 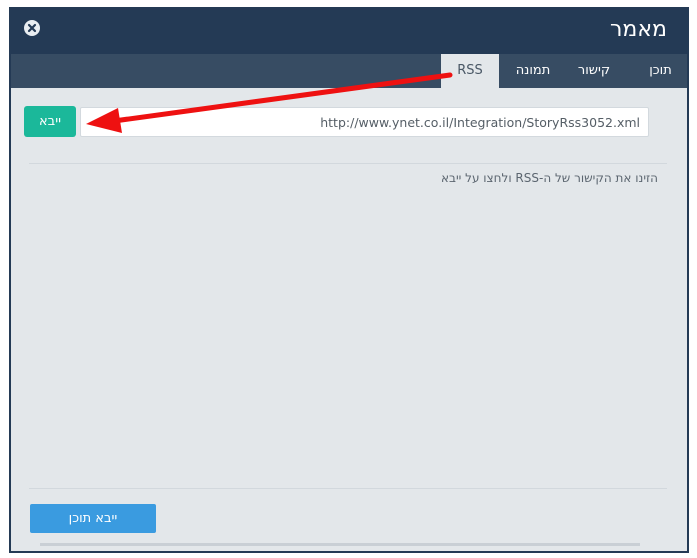 I want to click on divider-bottom, so click(x=348, y=488).